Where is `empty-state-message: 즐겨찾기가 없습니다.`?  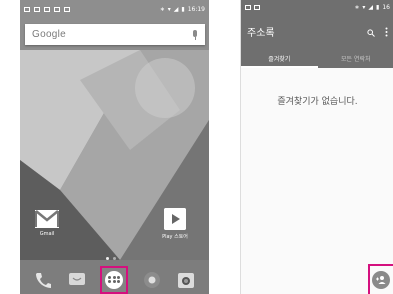 empty-state-message: 즐겨찾기가 없습니다. is located at coordinates (317, 102).